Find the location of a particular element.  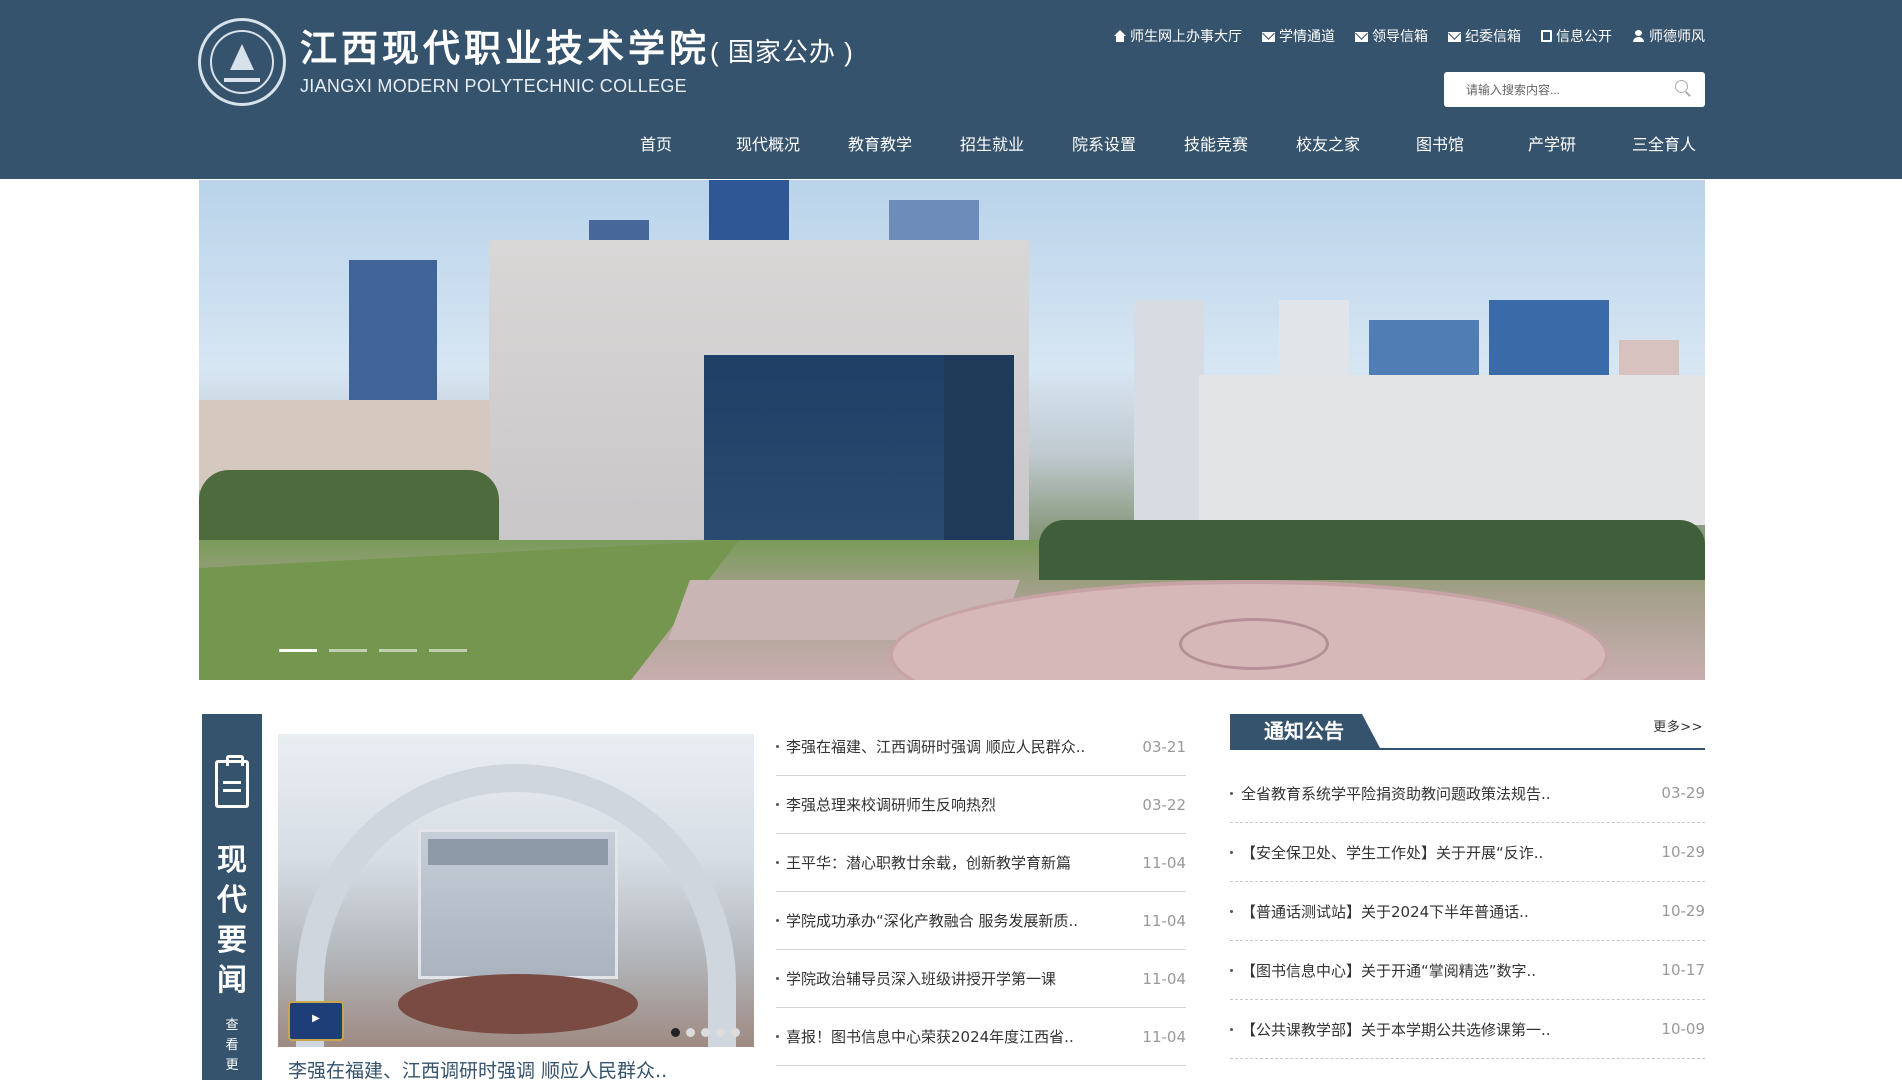

news-broadcast-logo-icon: ▶ is located at coordinates (316, 1021).